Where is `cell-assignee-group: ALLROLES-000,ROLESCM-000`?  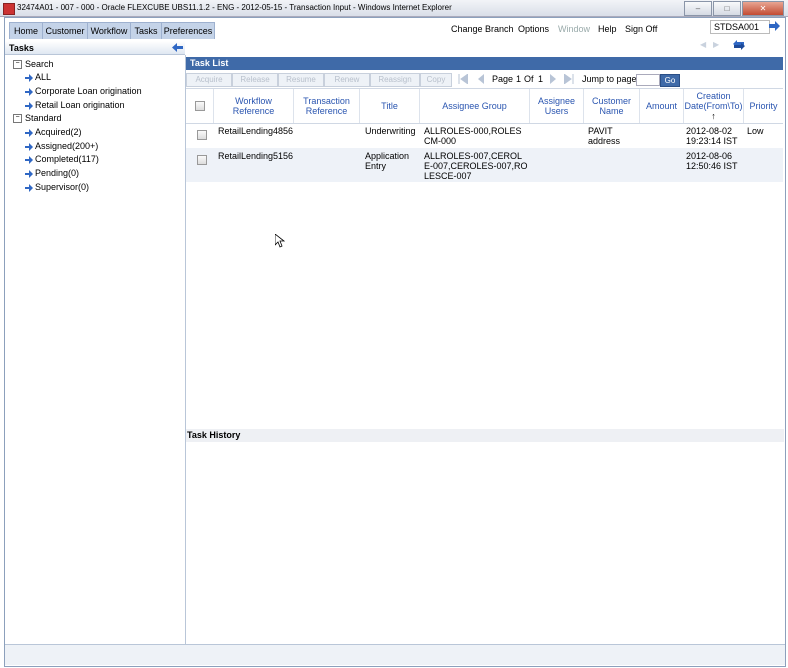 cell-assignee-group: ALLROLES-000,ROLESCM-000 is located at coordinates (473, 136).